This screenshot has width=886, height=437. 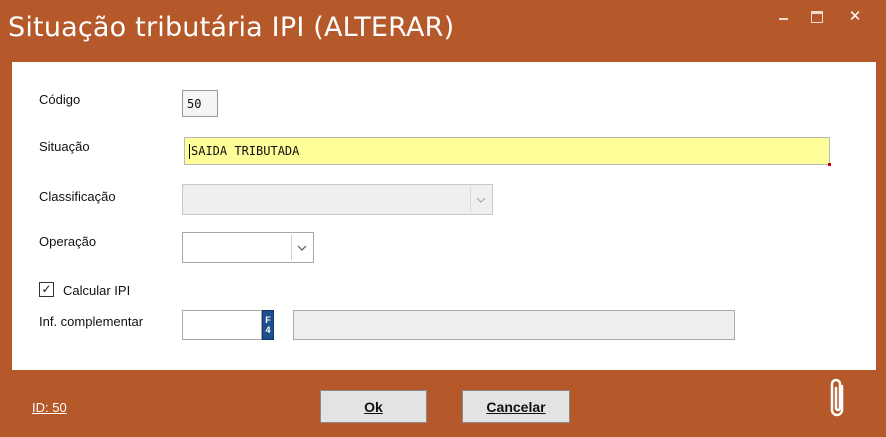 What do you see at coordinates (60, 99) in the screenshot?
I see `codigo-label: Código` at bounding box center [60, 99].